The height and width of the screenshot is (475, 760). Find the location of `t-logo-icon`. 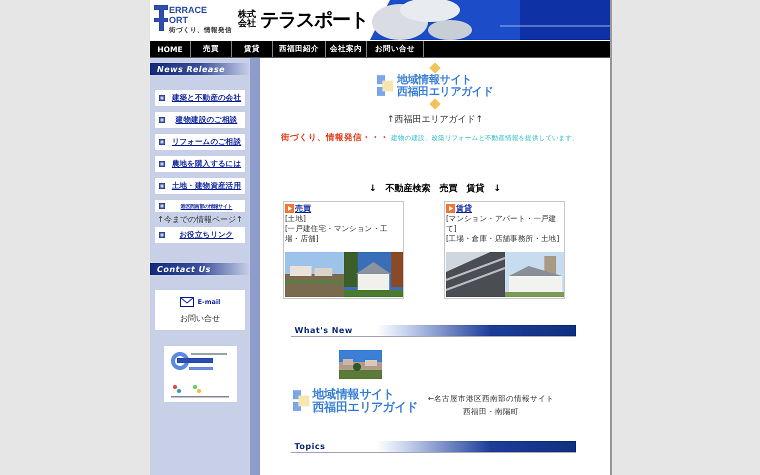

t-logo-icon is located at coordinates (161, 19).